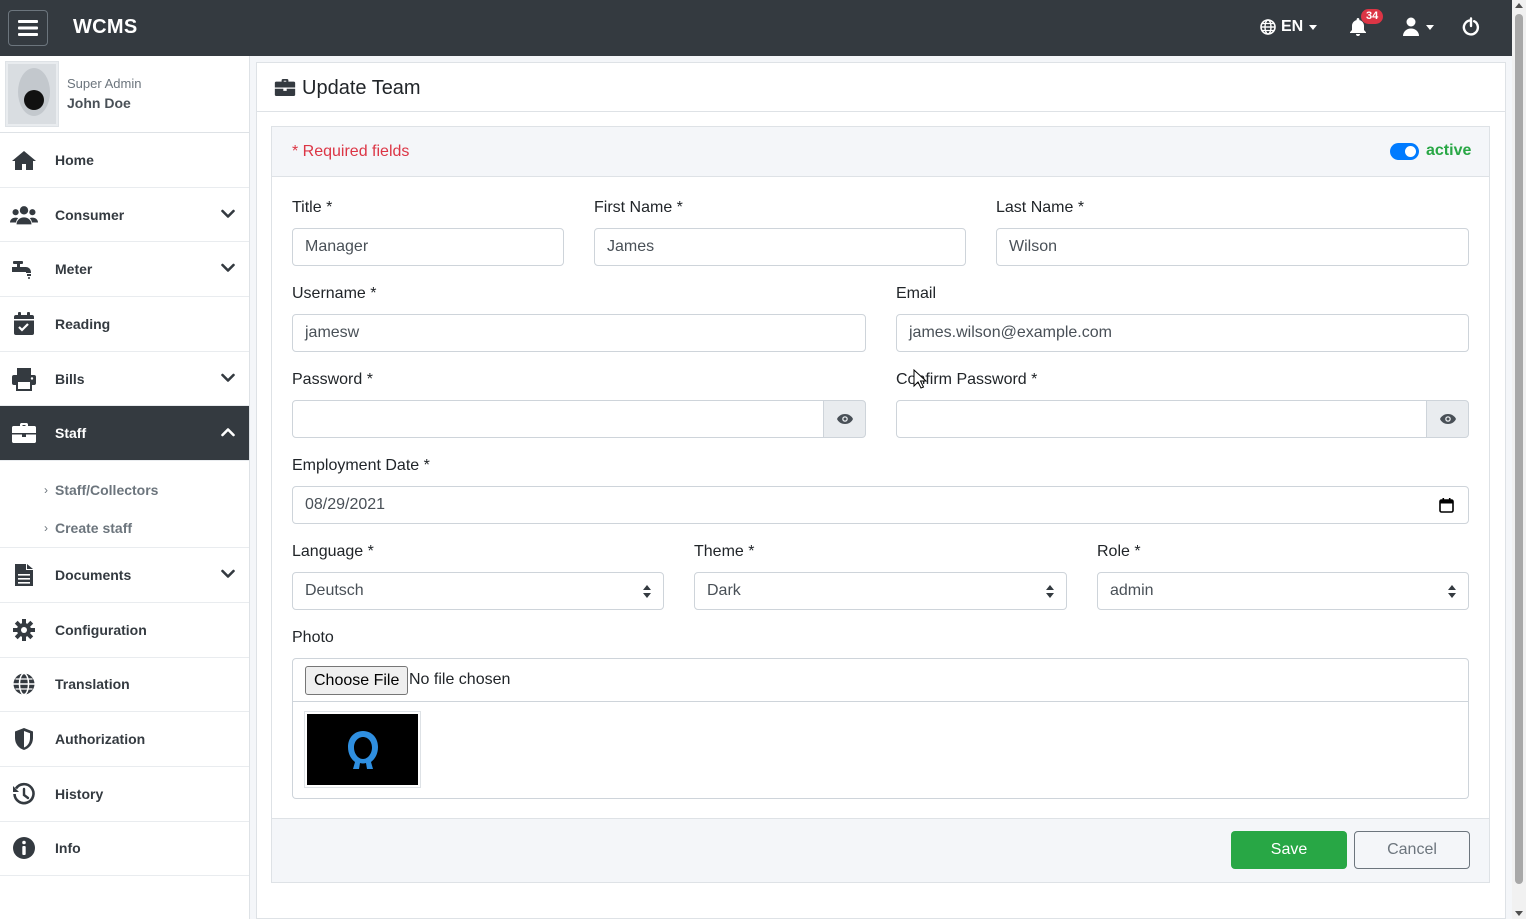 This screenshot has width=1526, height=919. Describe the element at coordinates (1519, 449) in the screenshot. I see `scrollbar-thumb` at that location.